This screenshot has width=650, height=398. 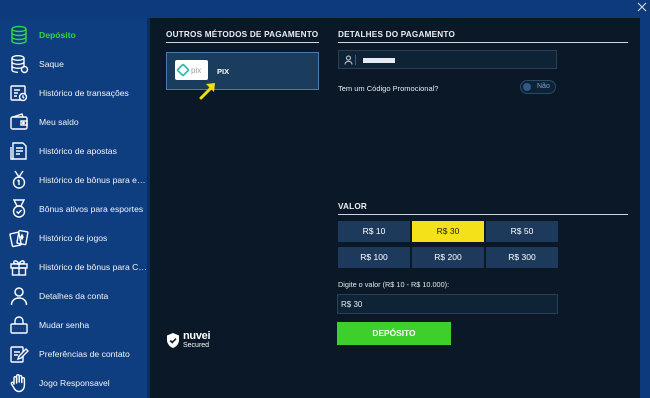 I want to click on account-name-field, so click(x=447, y=59).